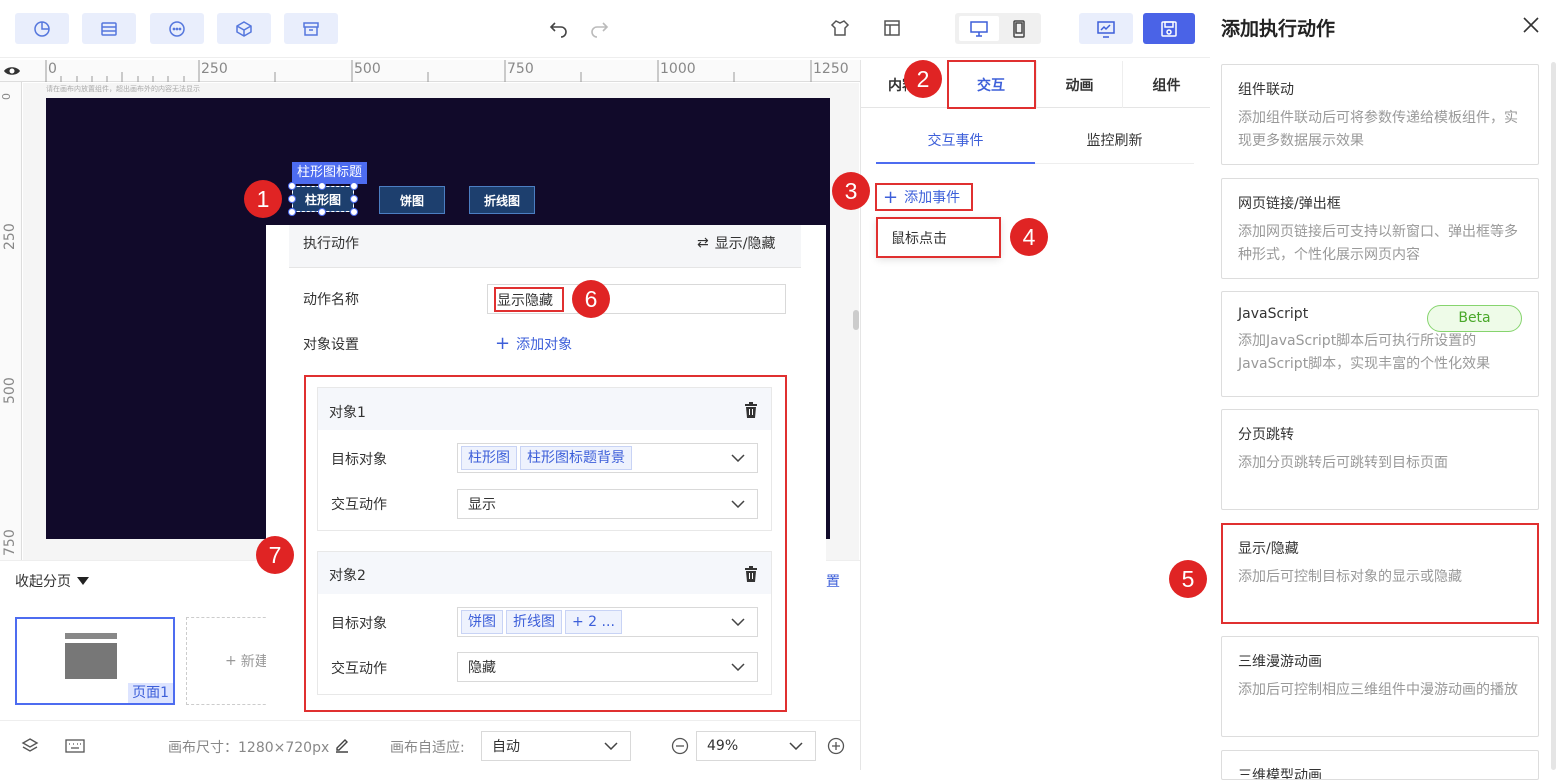  What do you see at coordinates (599, 28) in the screenshot?
I see `redo-icon` at bounding box center [599, 28].